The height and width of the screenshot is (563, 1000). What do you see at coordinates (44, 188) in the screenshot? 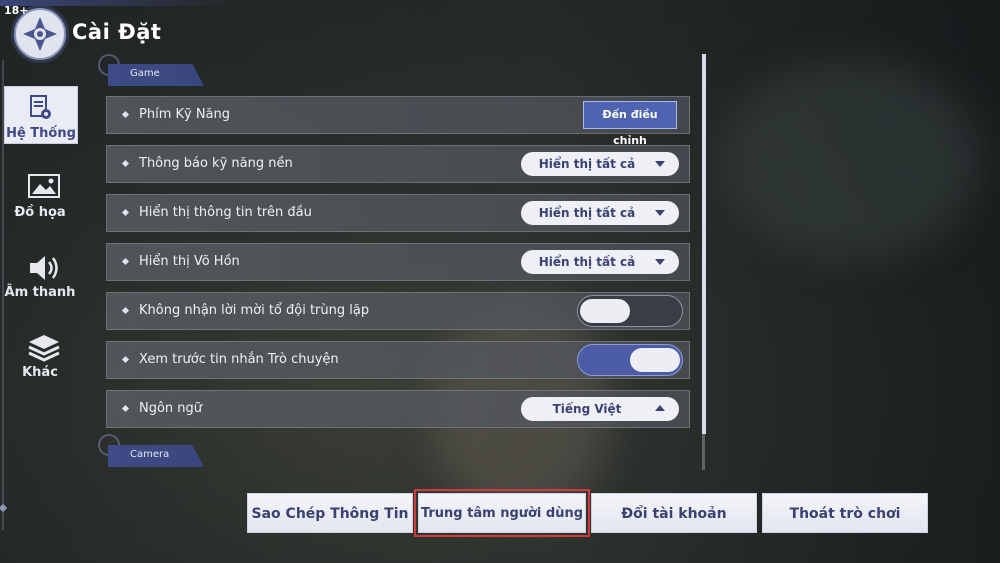
I see `image-icon` at bounding box center [44, 188].